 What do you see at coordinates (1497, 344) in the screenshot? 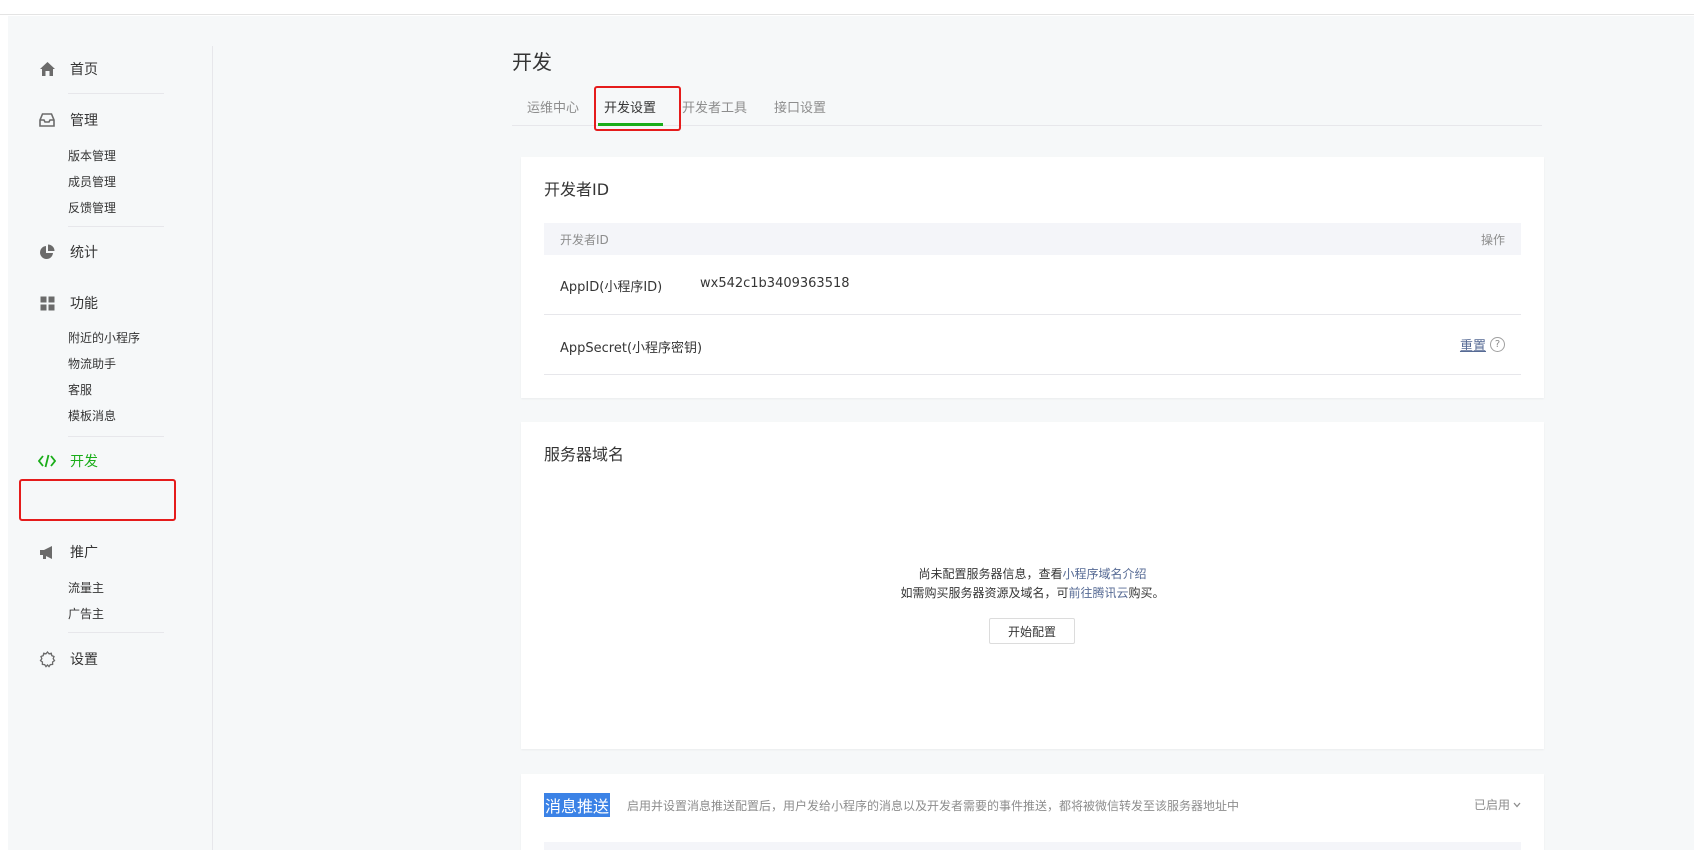
I see `help-icon: ?` at bounding box center [1497, 344].